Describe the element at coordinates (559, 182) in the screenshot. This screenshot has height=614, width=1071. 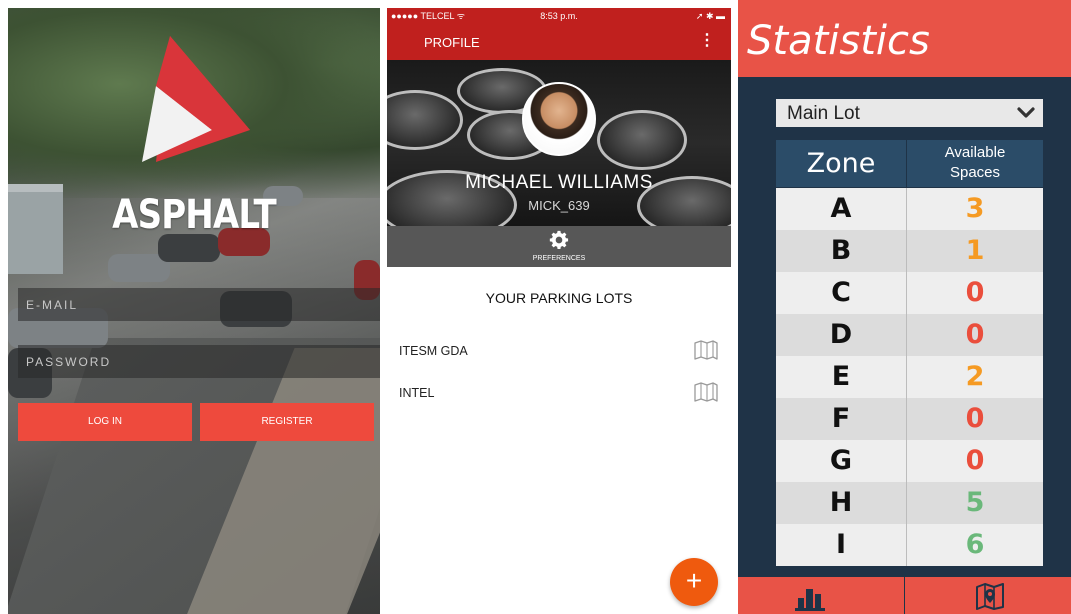
I see `profile-name: MICHAEL WILLIAMS` at that location.